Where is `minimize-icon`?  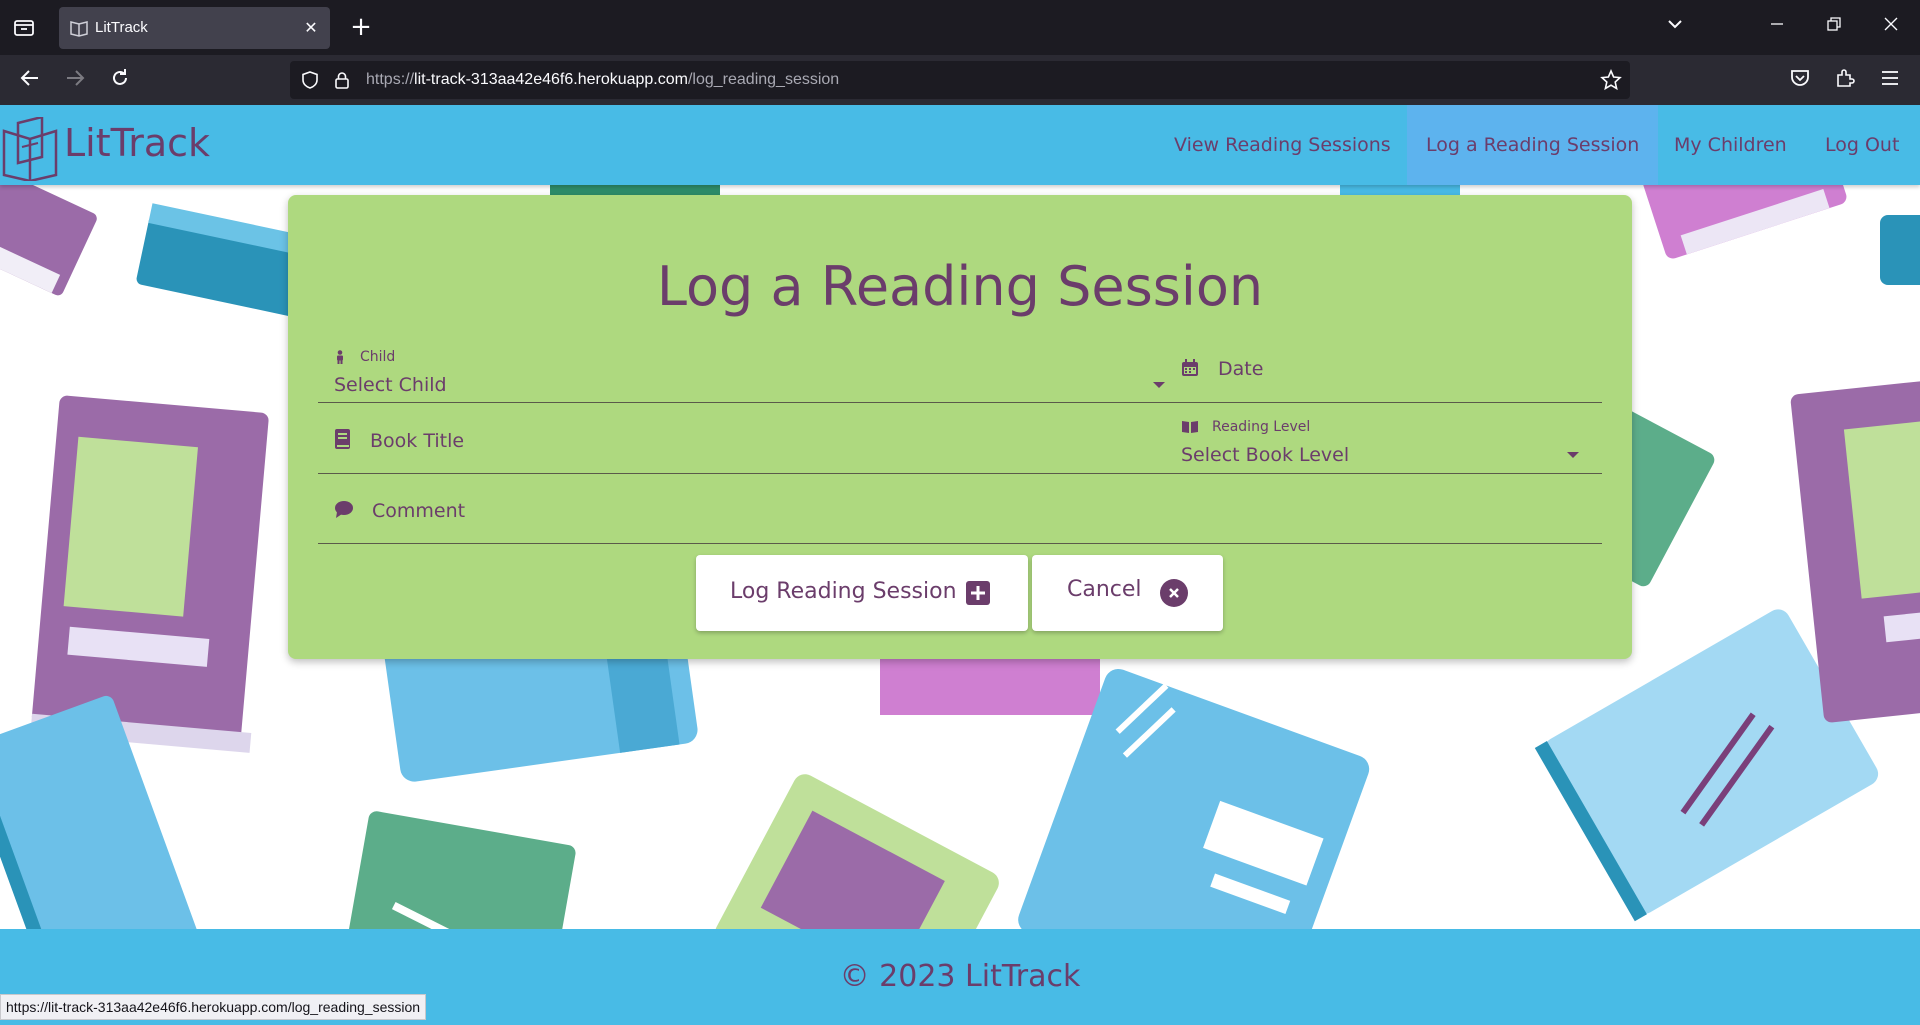 minimize-icon is located at coordinates (1777, 27).